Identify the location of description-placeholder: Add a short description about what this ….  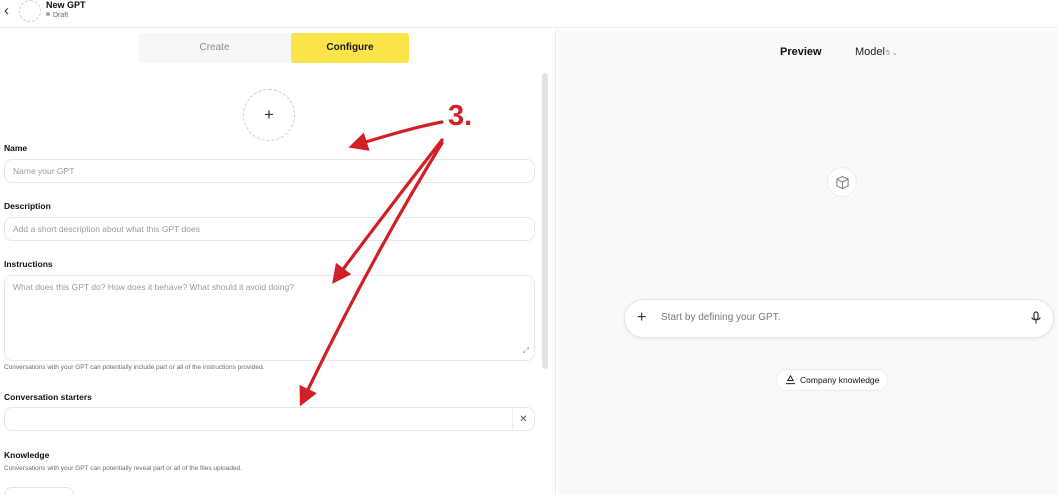
(106, 229).